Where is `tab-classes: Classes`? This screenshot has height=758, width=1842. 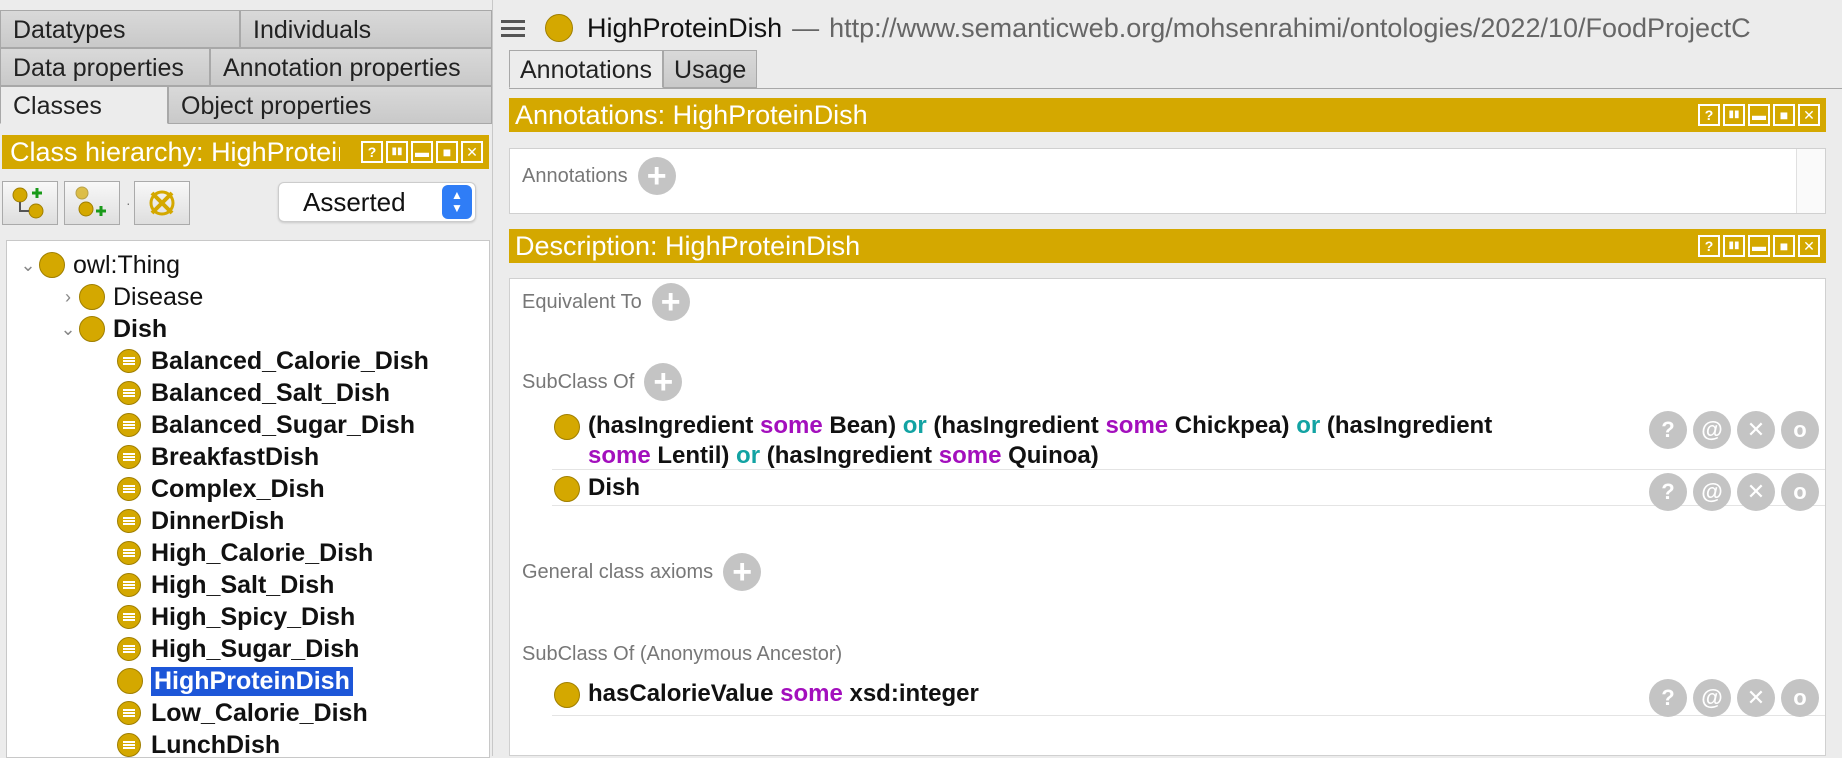 tab-classes: Classes is located at coordinates (84, 105).